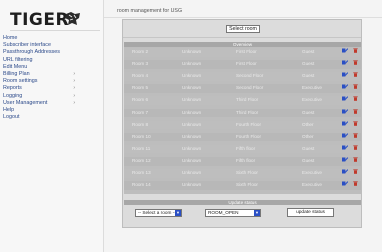 Image resolution: width=382 pixels, height=252 pixels. What do you see at coordinates (16, 73) in the screenshot?
I see `sidebar-item-label: Billing Plan` at bounding box center [16, 73].